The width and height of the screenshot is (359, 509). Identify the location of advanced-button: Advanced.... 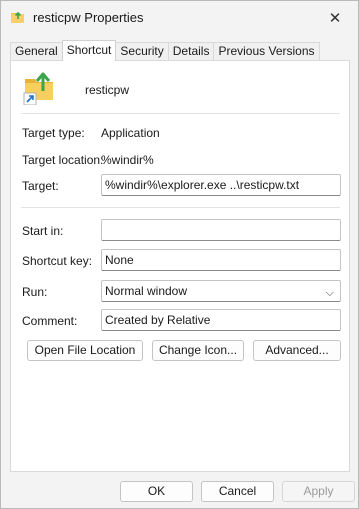
(297, 350).